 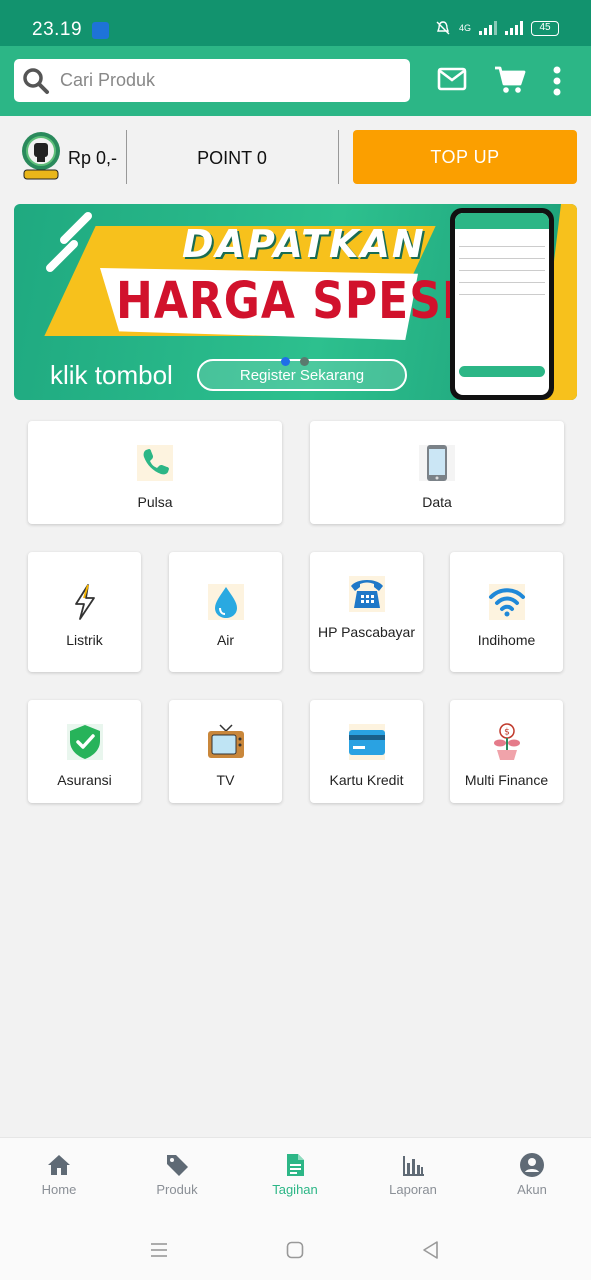 I want to click on more-vert-icon, so click(x=557, y=81).